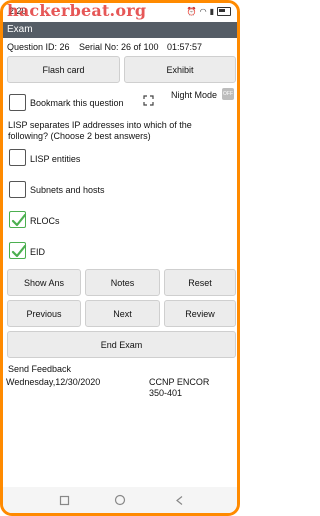 The image size is (320, 516). What do you see at coordinates (77, 10) in the screenshot?
I see `watermark-text: hackerbeat.org` at bounding box center [77, 10].